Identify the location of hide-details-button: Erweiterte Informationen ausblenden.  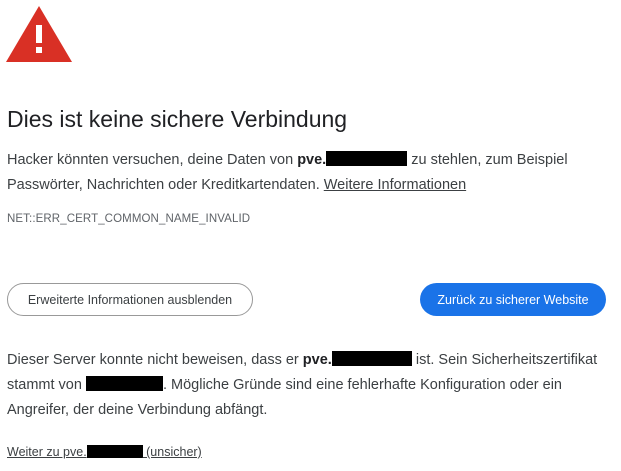
(130, 299).